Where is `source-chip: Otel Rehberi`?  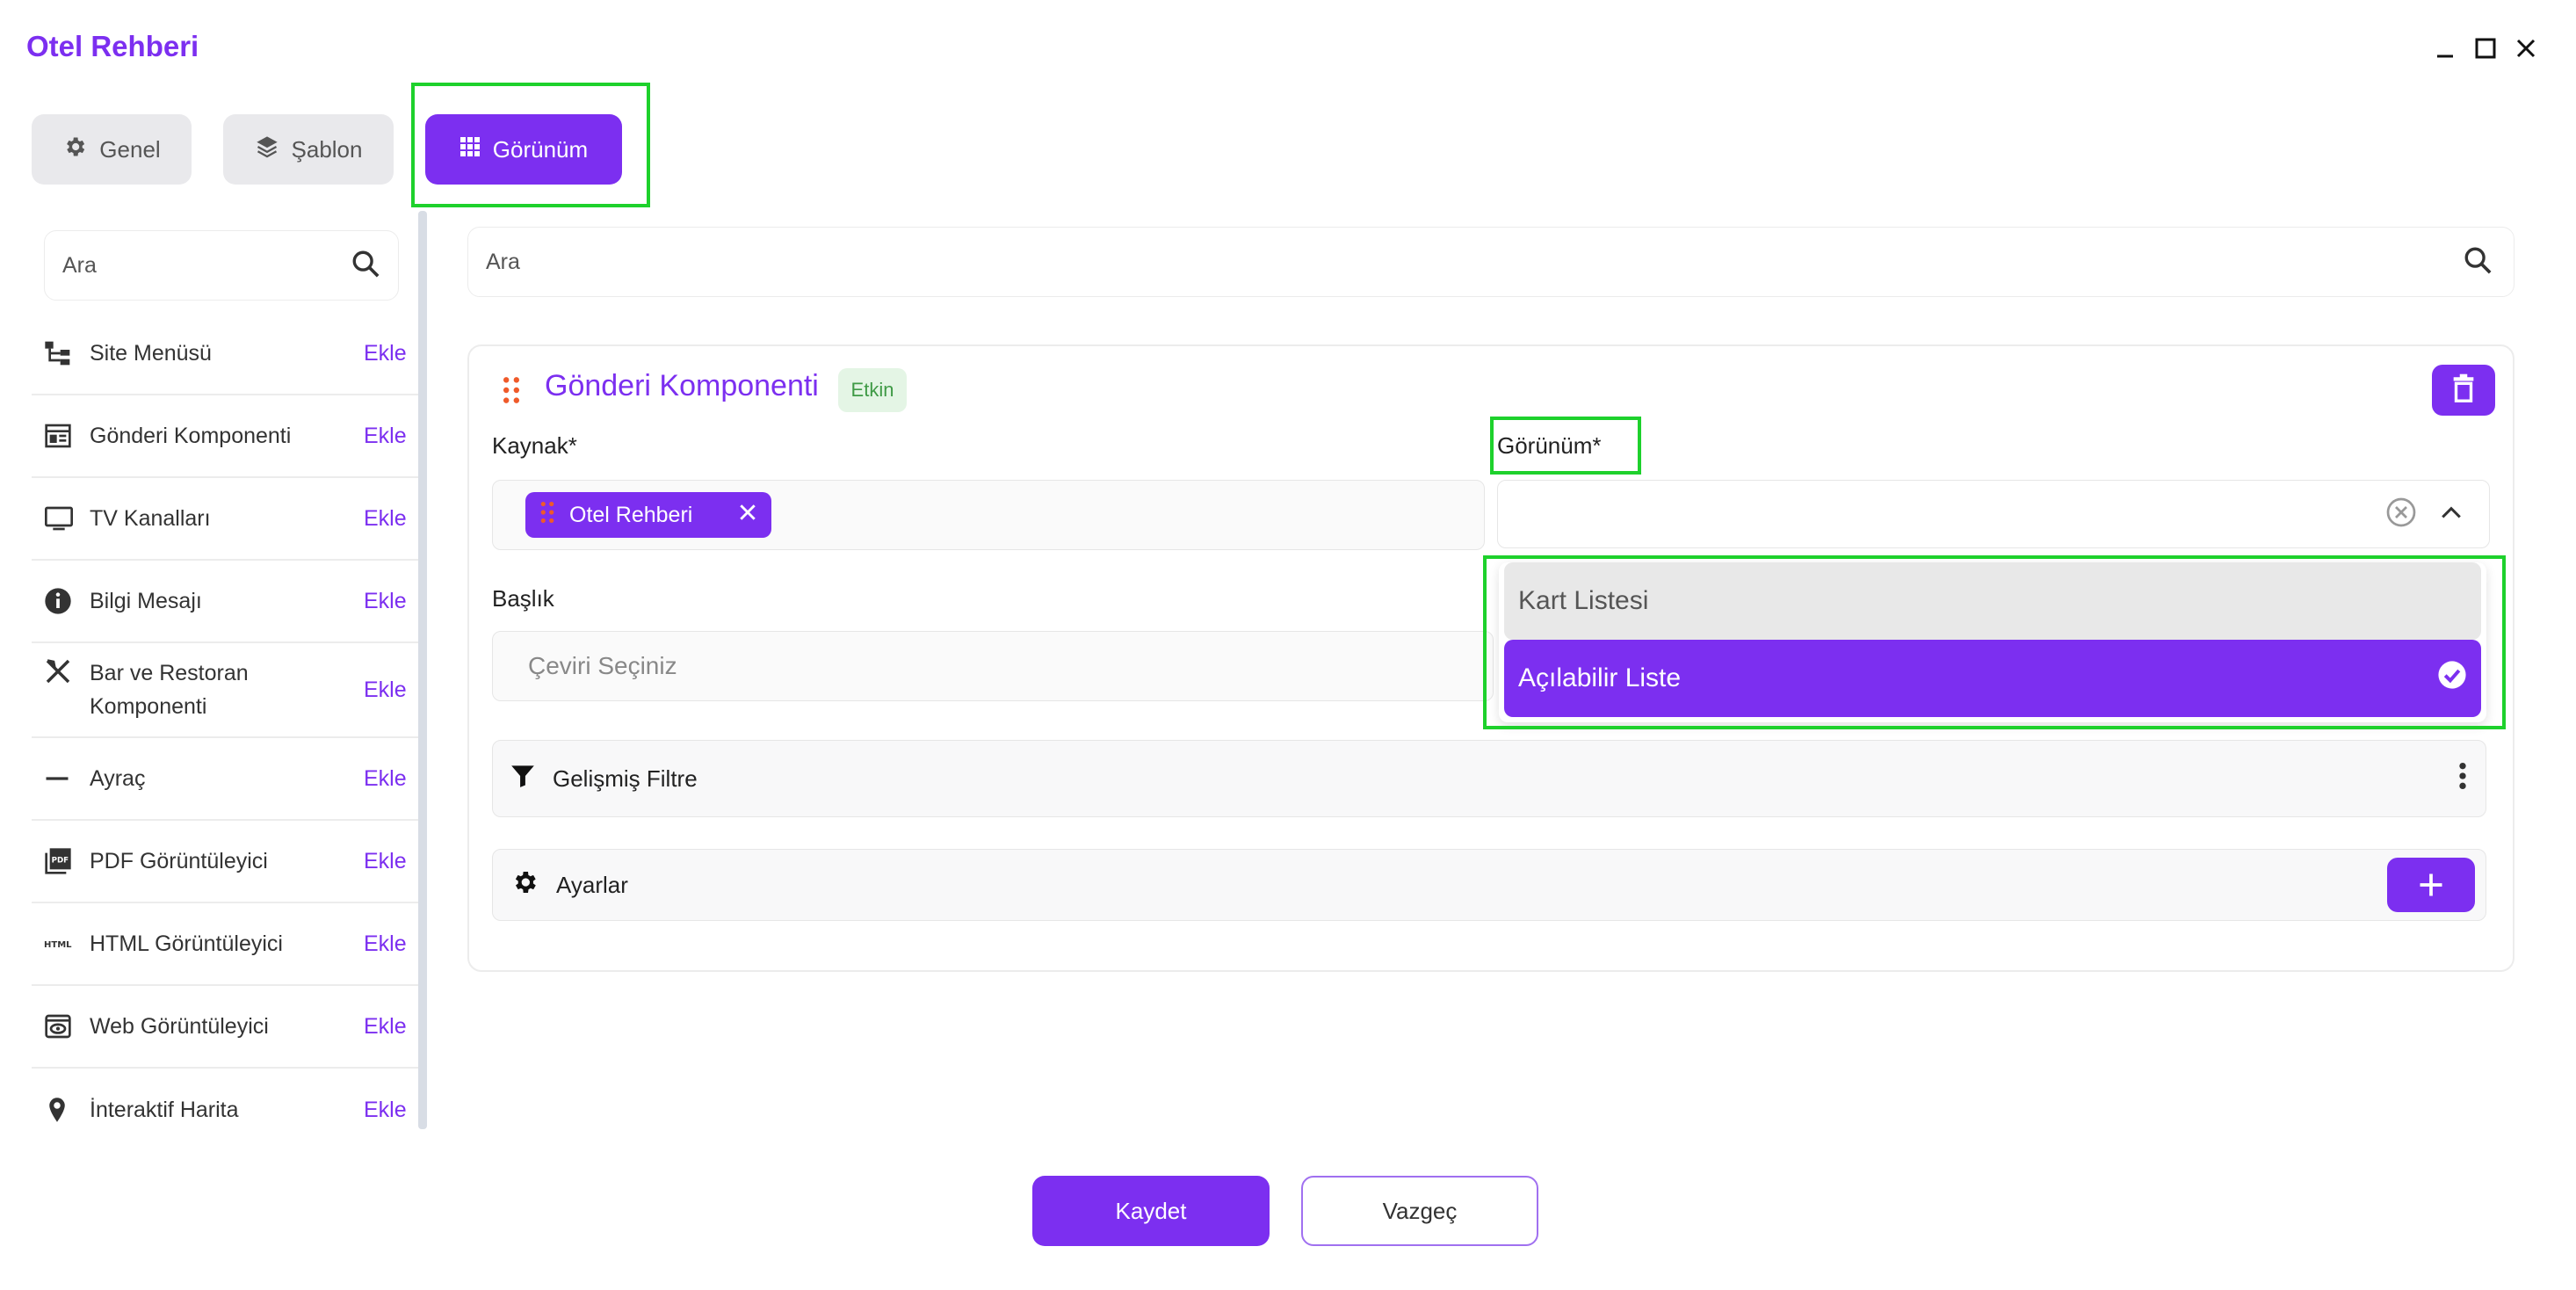 source-chip: Otel Rehberi is located at coordinates (648, 515).